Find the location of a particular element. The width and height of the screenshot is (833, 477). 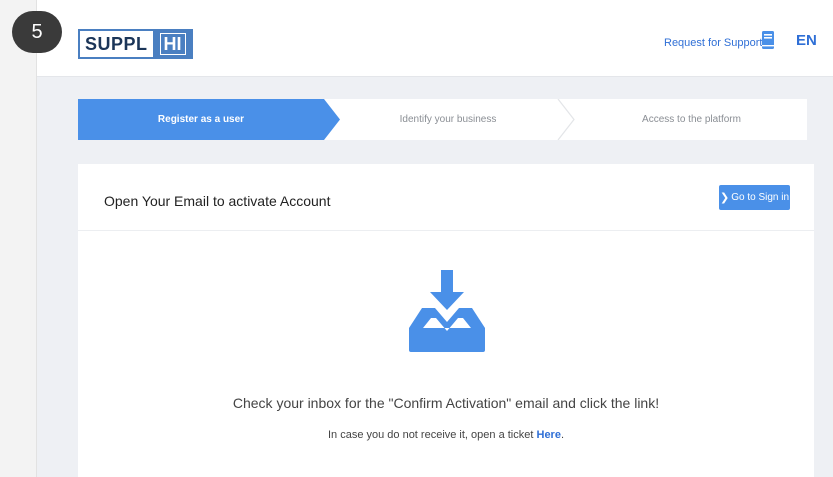

step-identify-business: Identify your business is located at coordinates (448, 119).